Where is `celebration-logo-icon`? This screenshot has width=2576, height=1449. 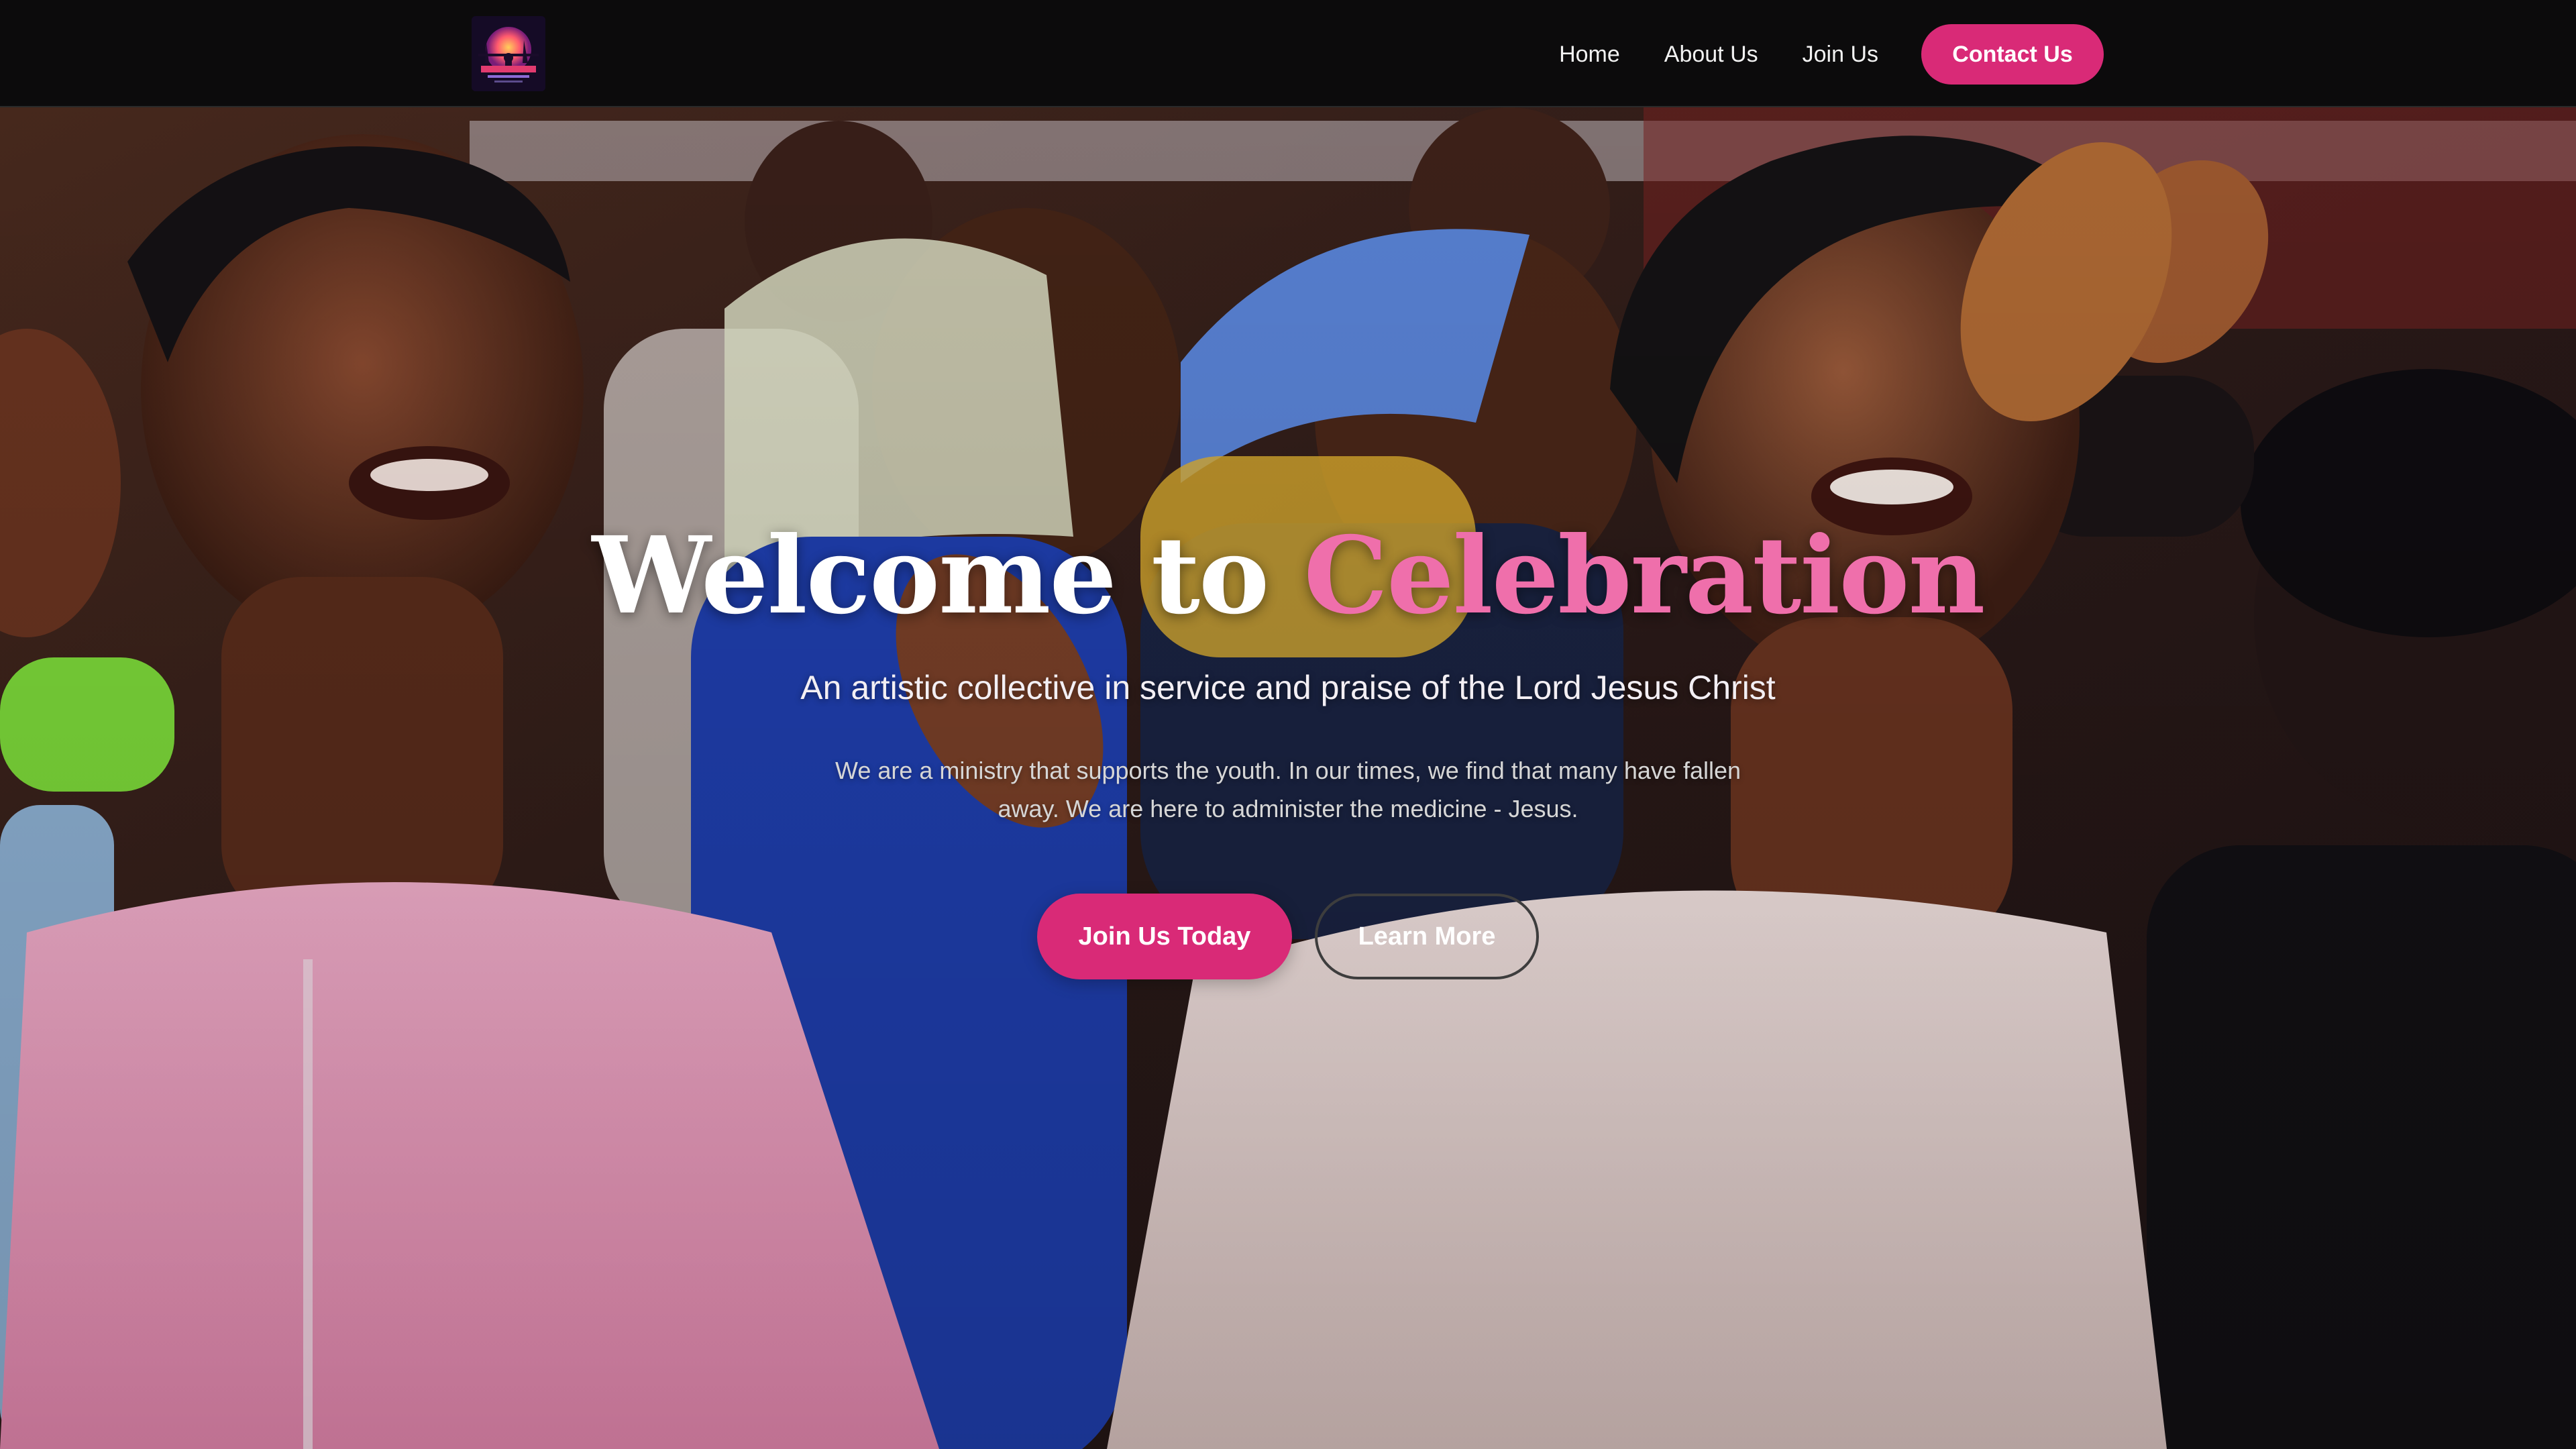
celebration-logo-icon is located at coordinates (508, 53).